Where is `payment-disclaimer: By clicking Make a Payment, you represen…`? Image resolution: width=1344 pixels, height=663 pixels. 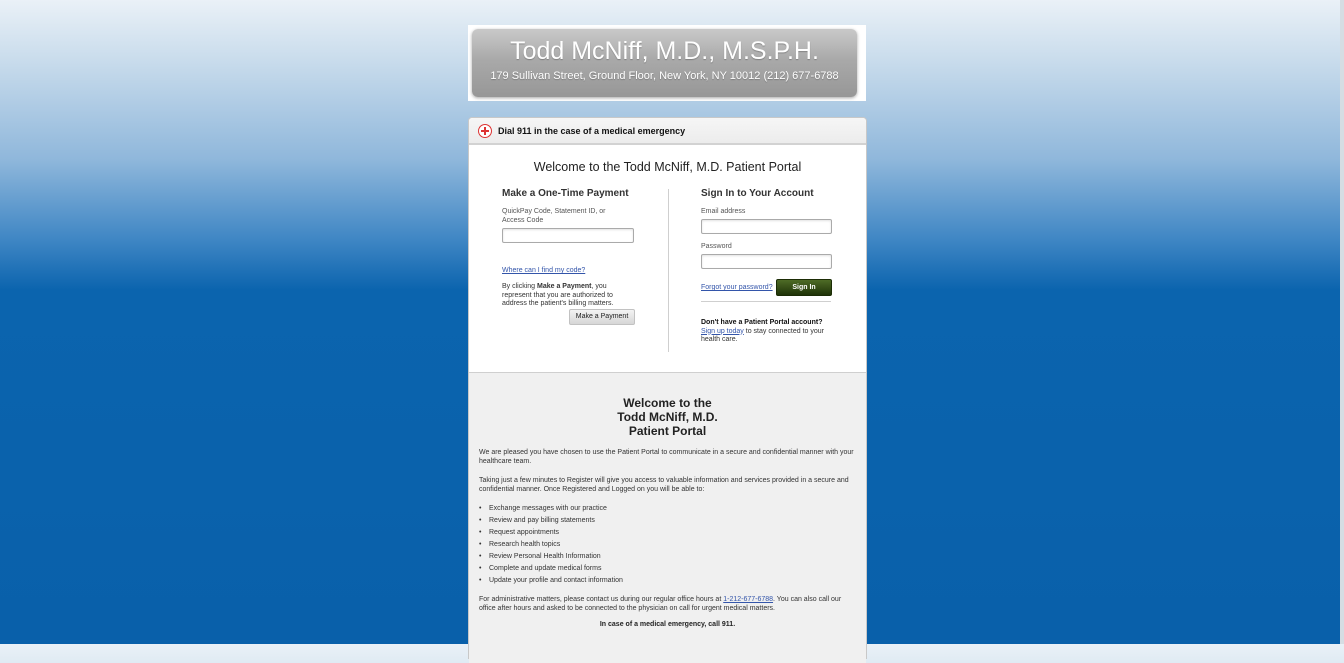 payment-disclaimer: By clicking Make a Payment, you represen… is located at coordinates (558, 296).